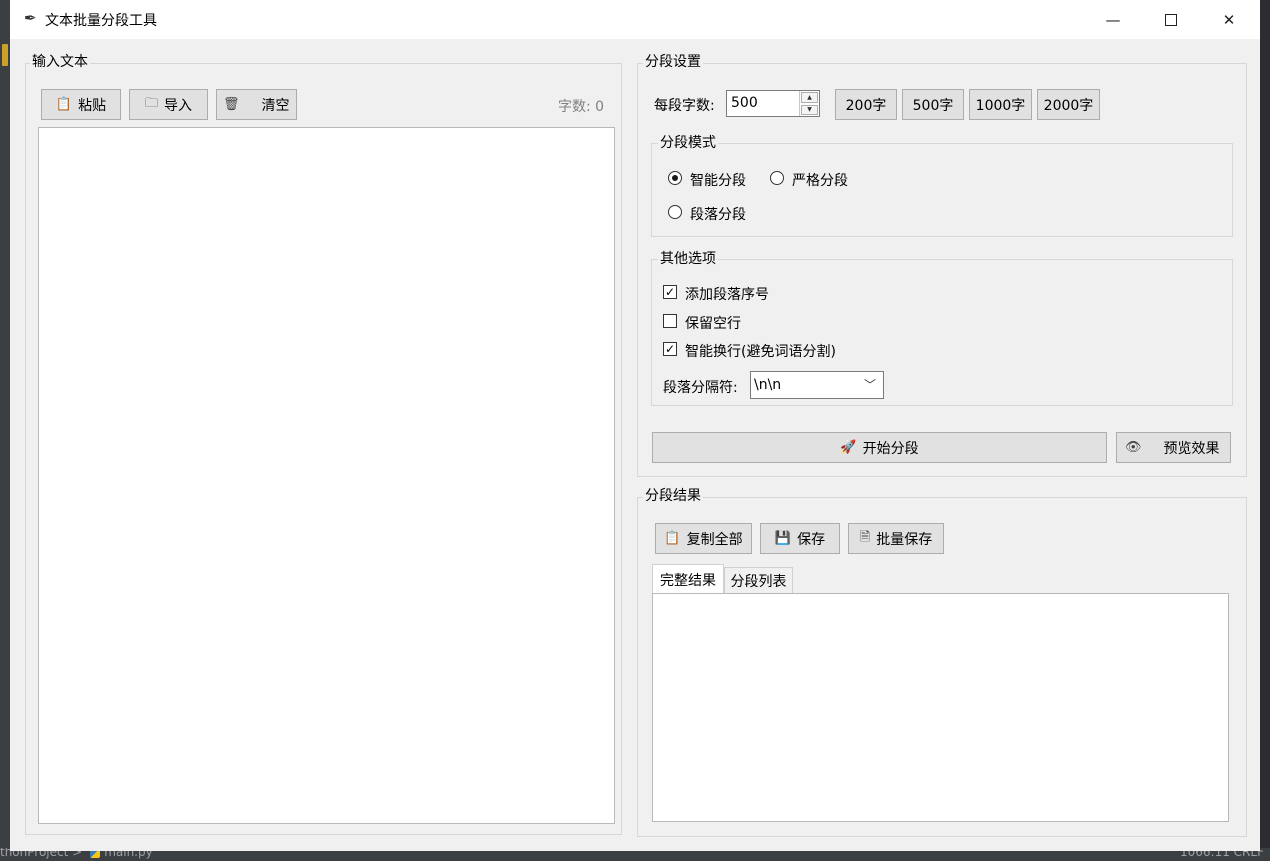  What do you see at coordinates (688, 143) in the screenshot?
I see `mode-group-label: 分段模式` at bounding box center [688, 143].